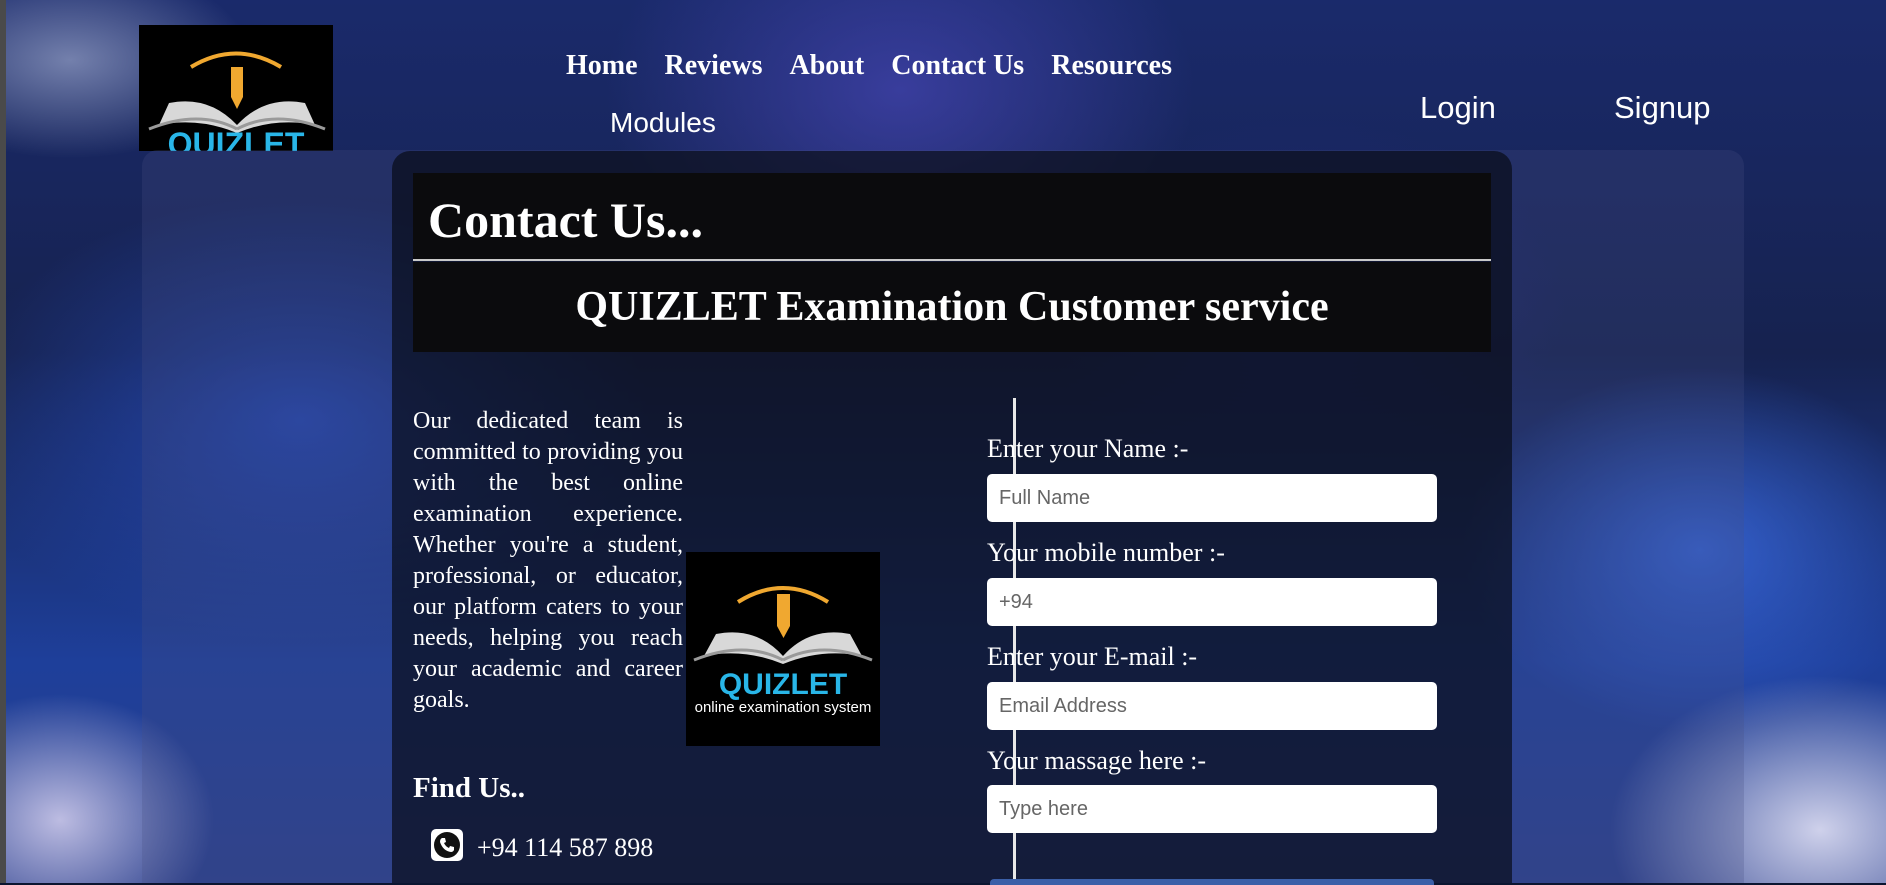 This screenshot has width=1886, height=885. I want to click on mobile-number-input, so click(1212, 602).